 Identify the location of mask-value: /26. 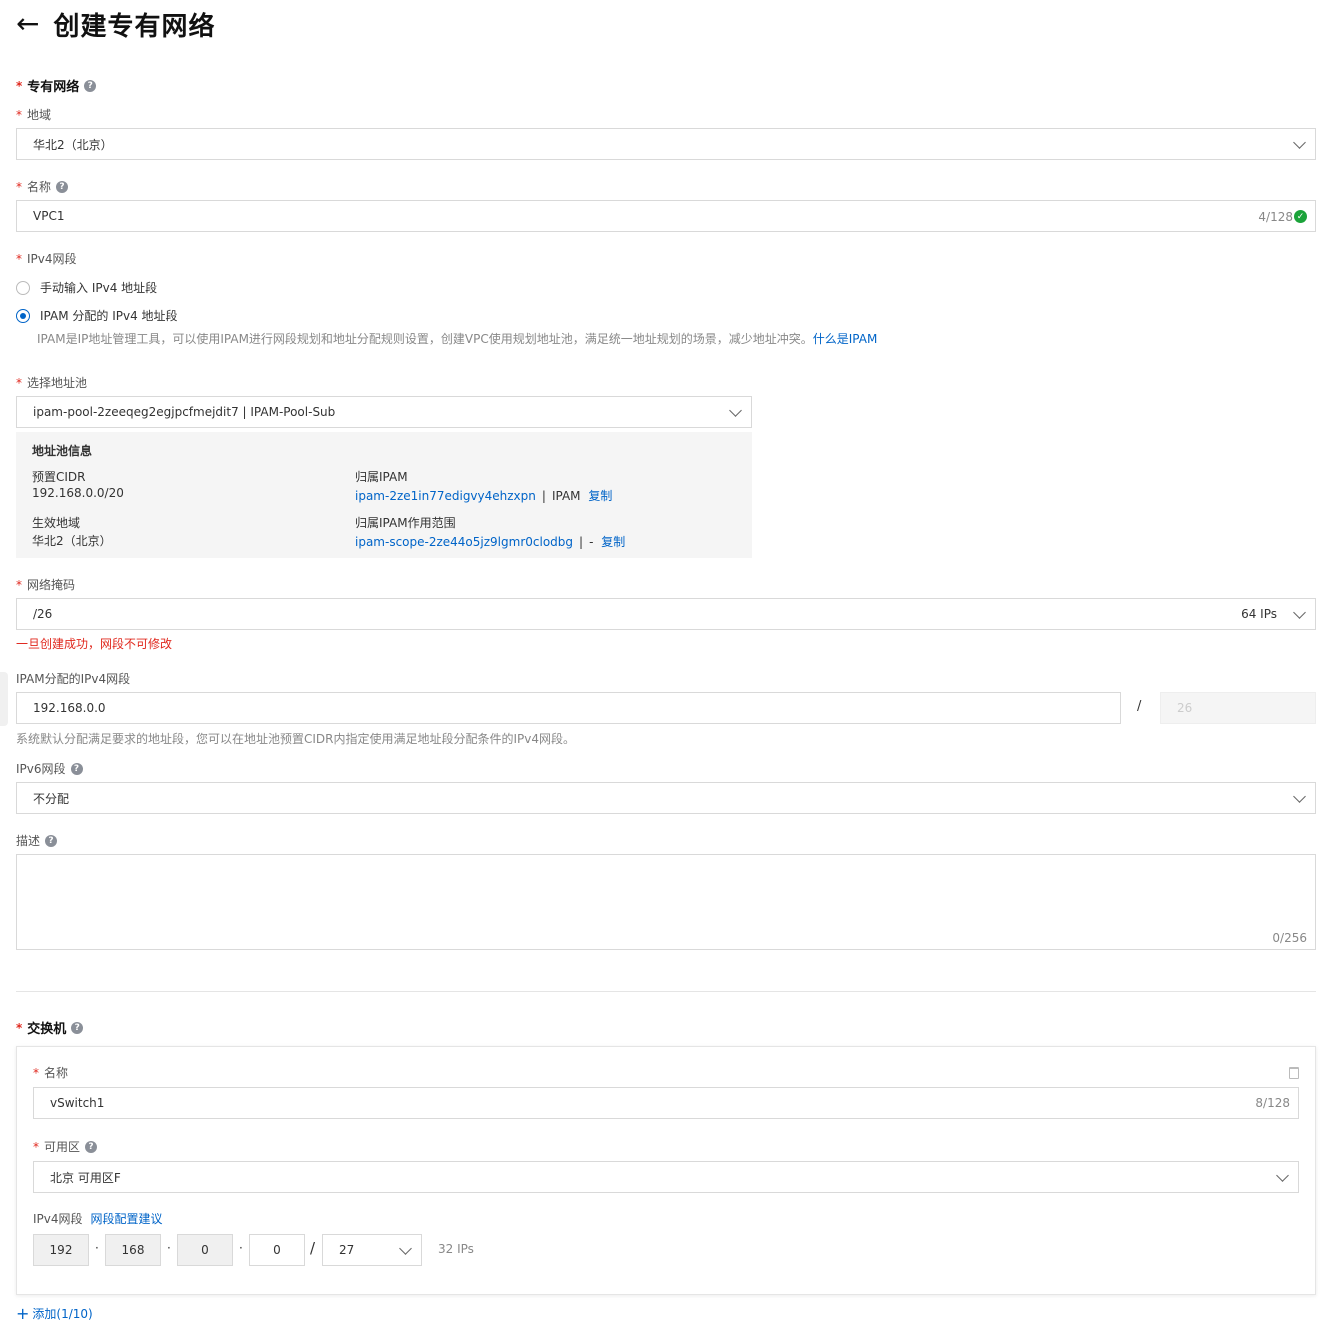
(43, 614).